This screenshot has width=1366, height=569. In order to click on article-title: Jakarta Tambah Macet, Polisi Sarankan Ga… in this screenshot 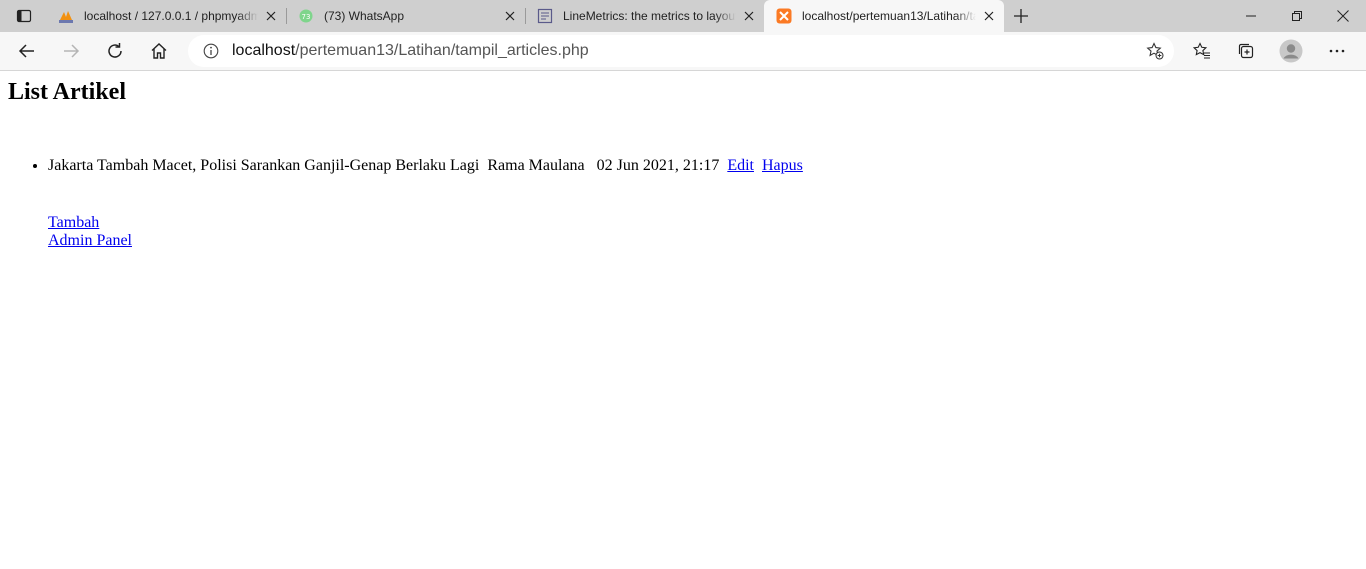, I will do `click(264, 165)`.